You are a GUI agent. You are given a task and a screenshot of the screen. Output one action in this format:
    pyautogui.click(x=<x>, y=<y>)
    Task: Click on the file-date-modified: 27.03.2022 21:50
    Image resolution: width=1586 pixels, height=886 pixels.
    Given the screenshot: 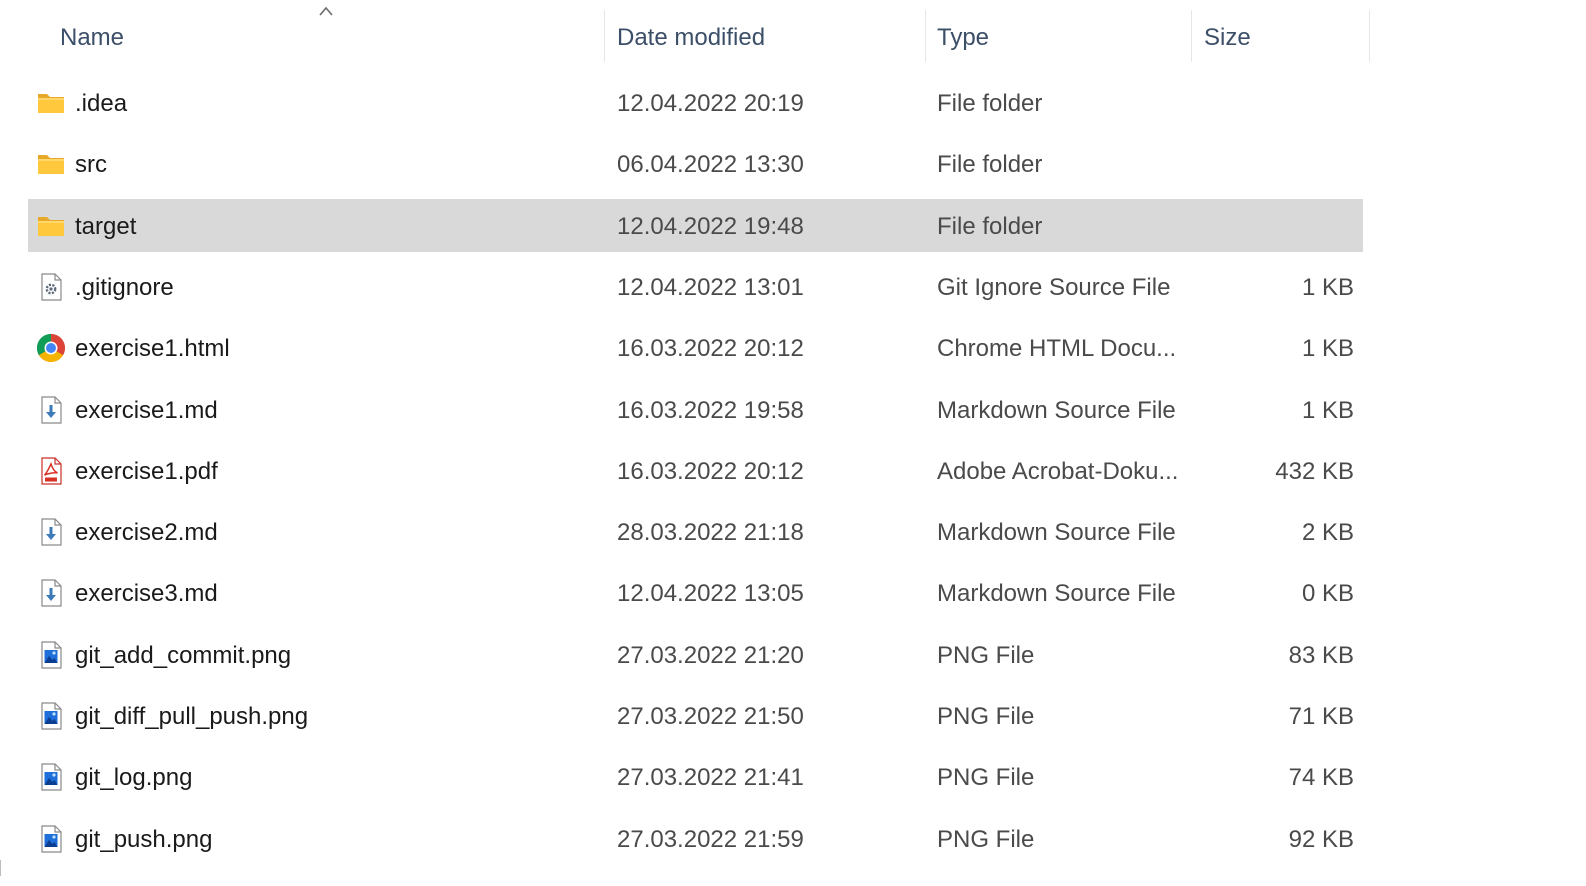 What is the action you would take?
    pyautogui.click(x=710, y=716)
    